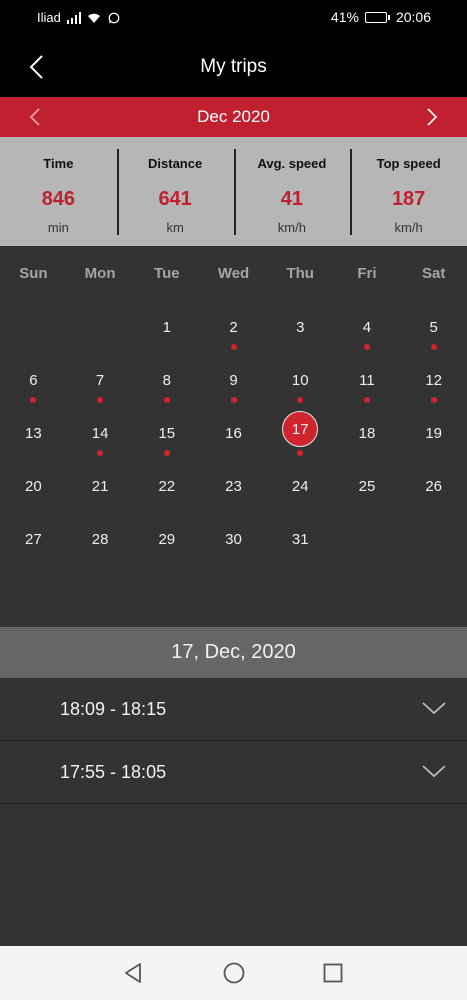 The width and height of the screenshot is (467, 1000). I want to click on calendar-day: 18, so click(367, 432).